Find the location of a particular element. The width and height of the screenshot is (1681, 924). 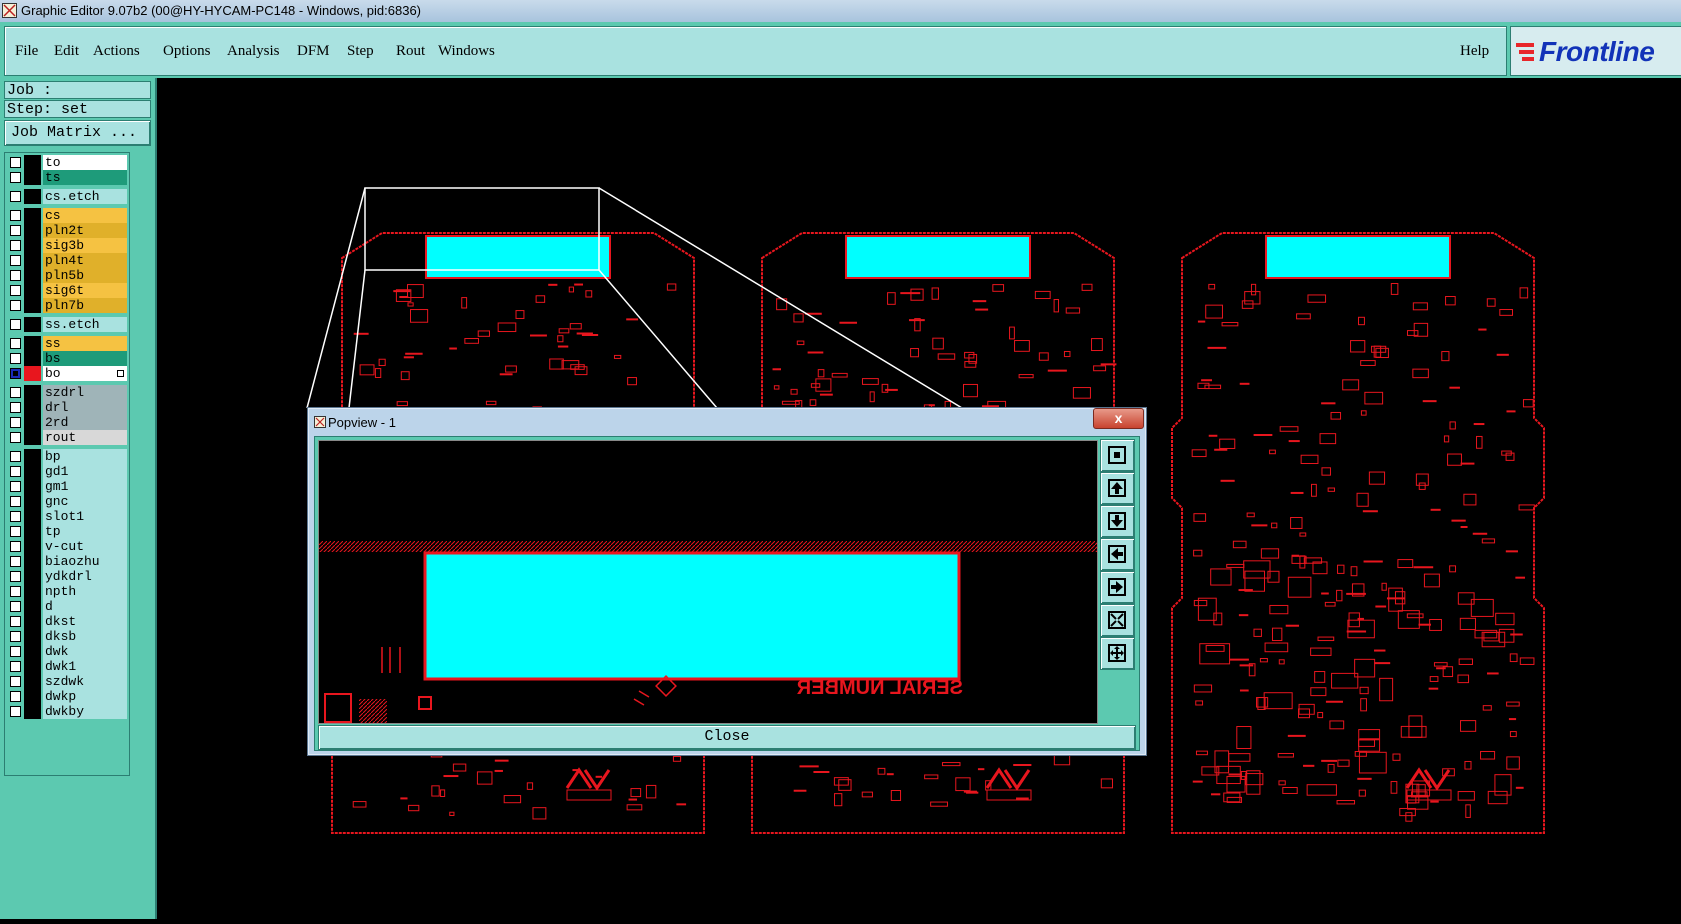

layer-name: szdwk is located at coordinates (85, 681).